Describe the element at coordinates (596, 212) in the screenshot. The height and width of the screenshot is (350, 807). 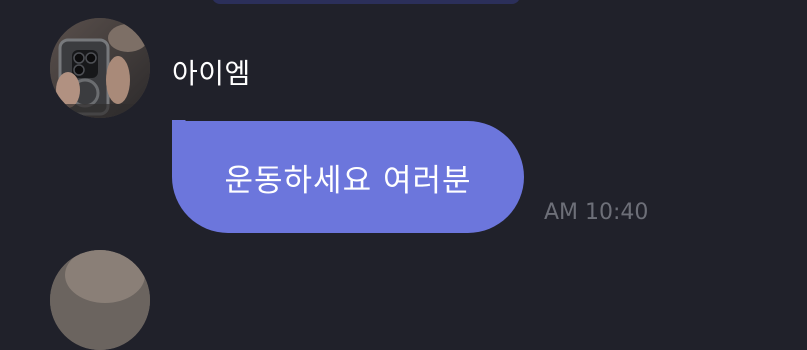
I see `message-timestamp: AM 10:40` at that location.